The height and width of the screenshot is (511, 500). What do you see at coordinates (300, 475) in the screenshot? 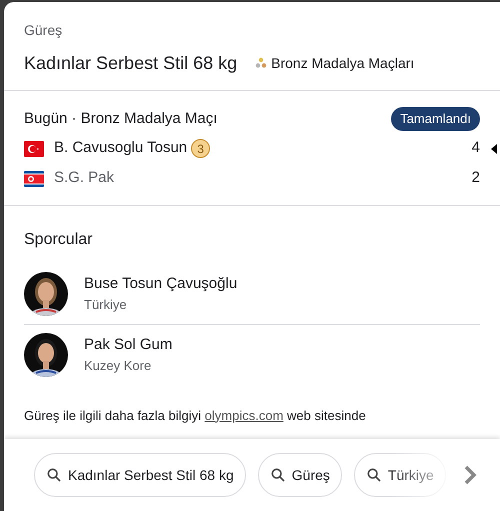
I see `search-chip: Güreş` at bounding box center [300, 475].